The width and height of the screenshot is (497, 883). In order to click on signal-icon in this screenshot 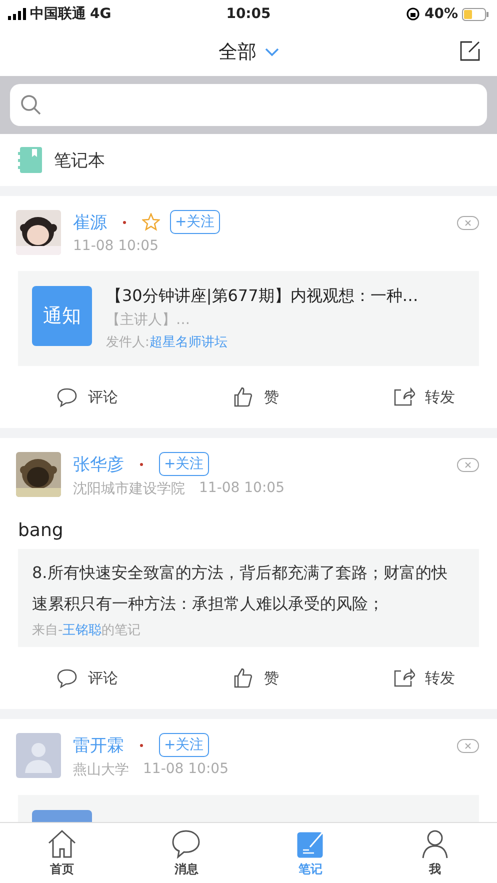, I will do `click(17, 14)`.